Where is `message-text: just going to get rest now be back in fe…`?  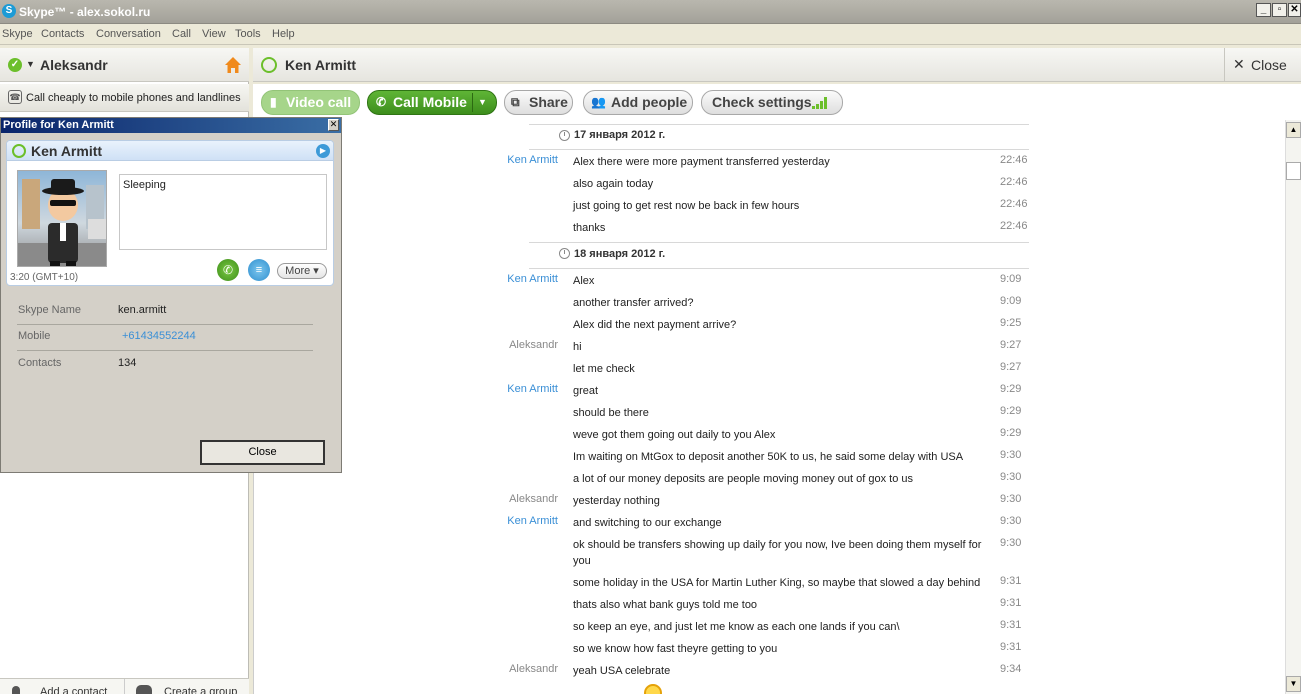 message-text: just going to get rest now be back in fe… is located at coordinates (686, 206).